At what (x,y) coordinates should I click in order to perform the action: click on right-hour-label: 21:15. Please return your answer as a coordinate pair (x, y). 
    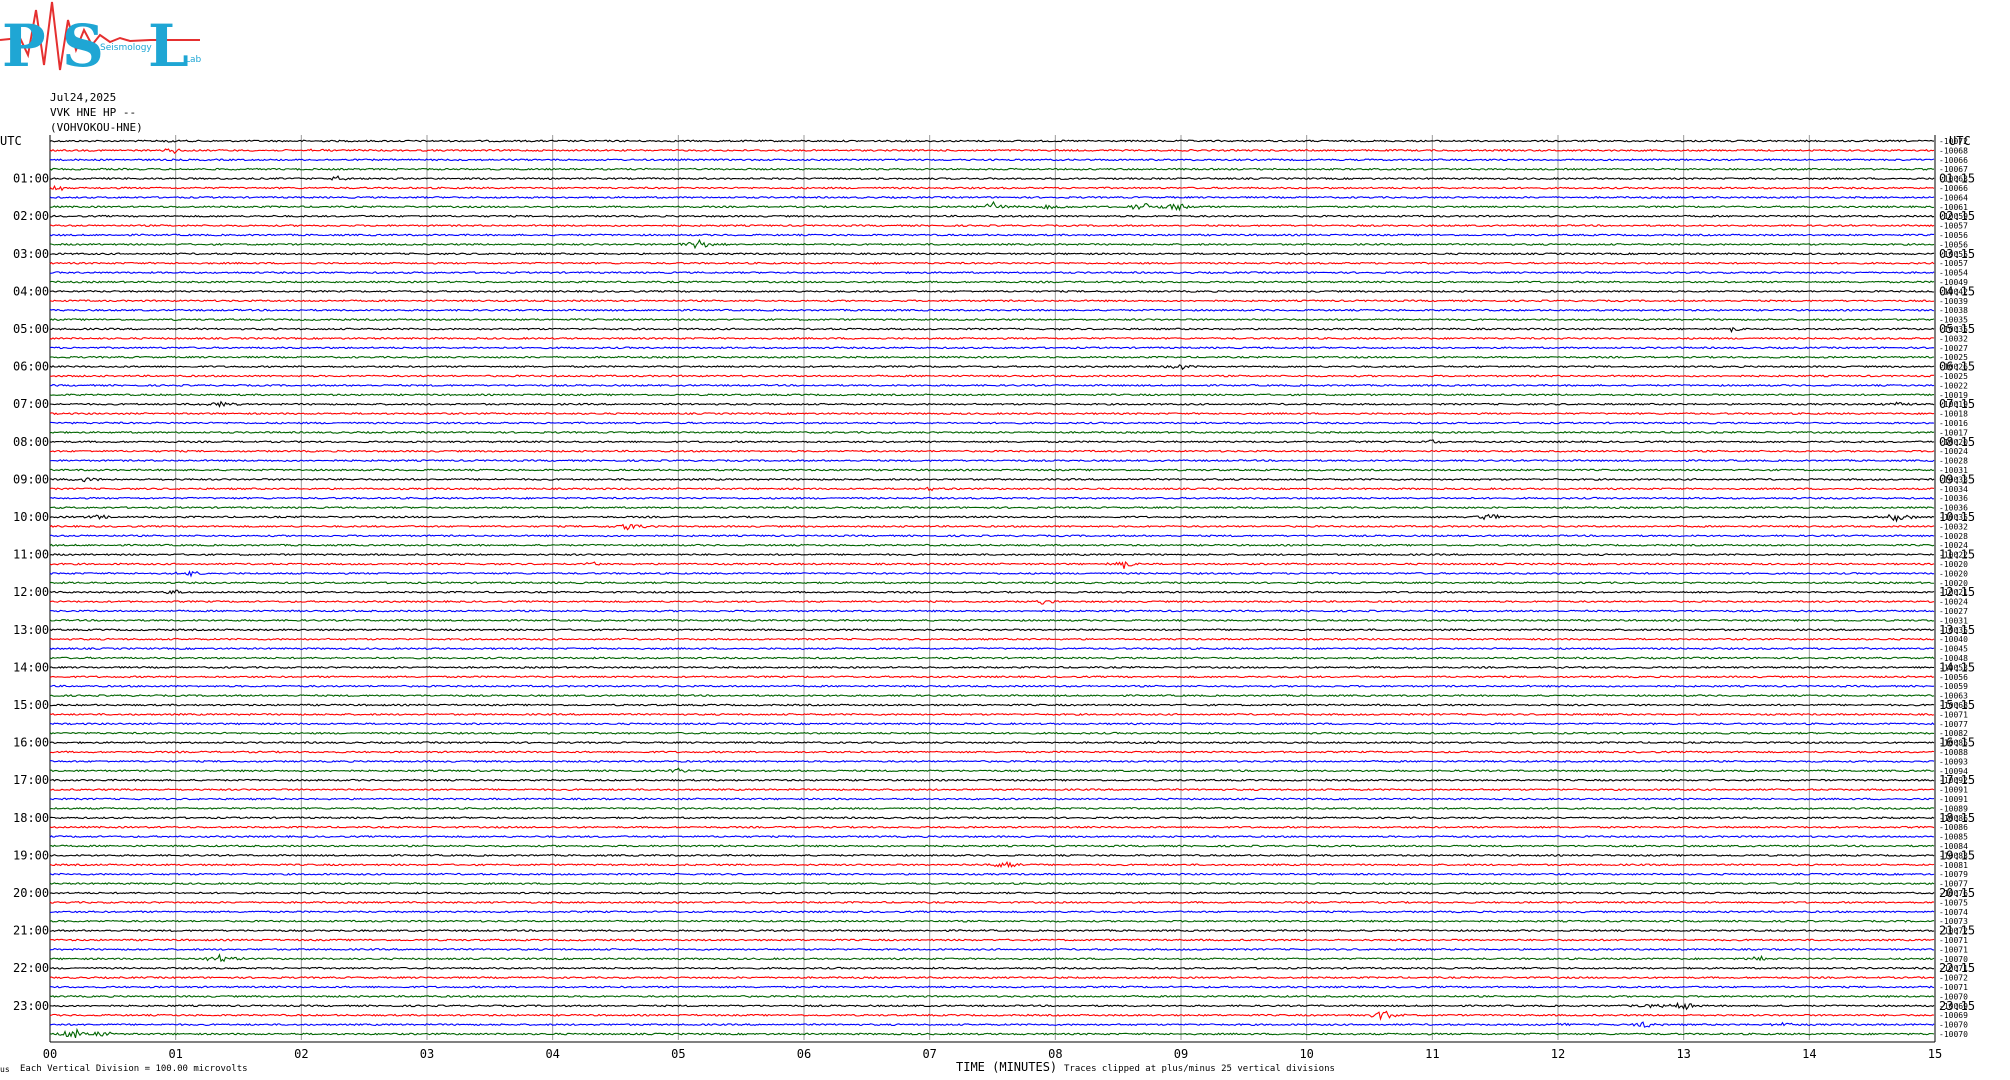
    Looking at the image, I should click on (1957, 931).